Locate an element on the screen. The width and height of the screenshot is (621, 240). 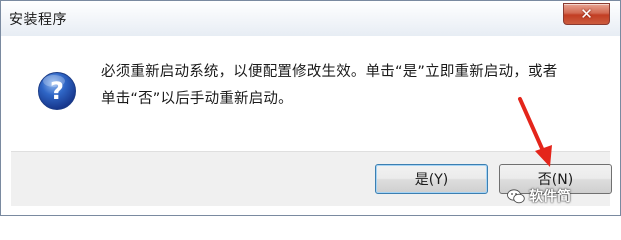
watermark: 软件简 is located at coordinates (539, 196).